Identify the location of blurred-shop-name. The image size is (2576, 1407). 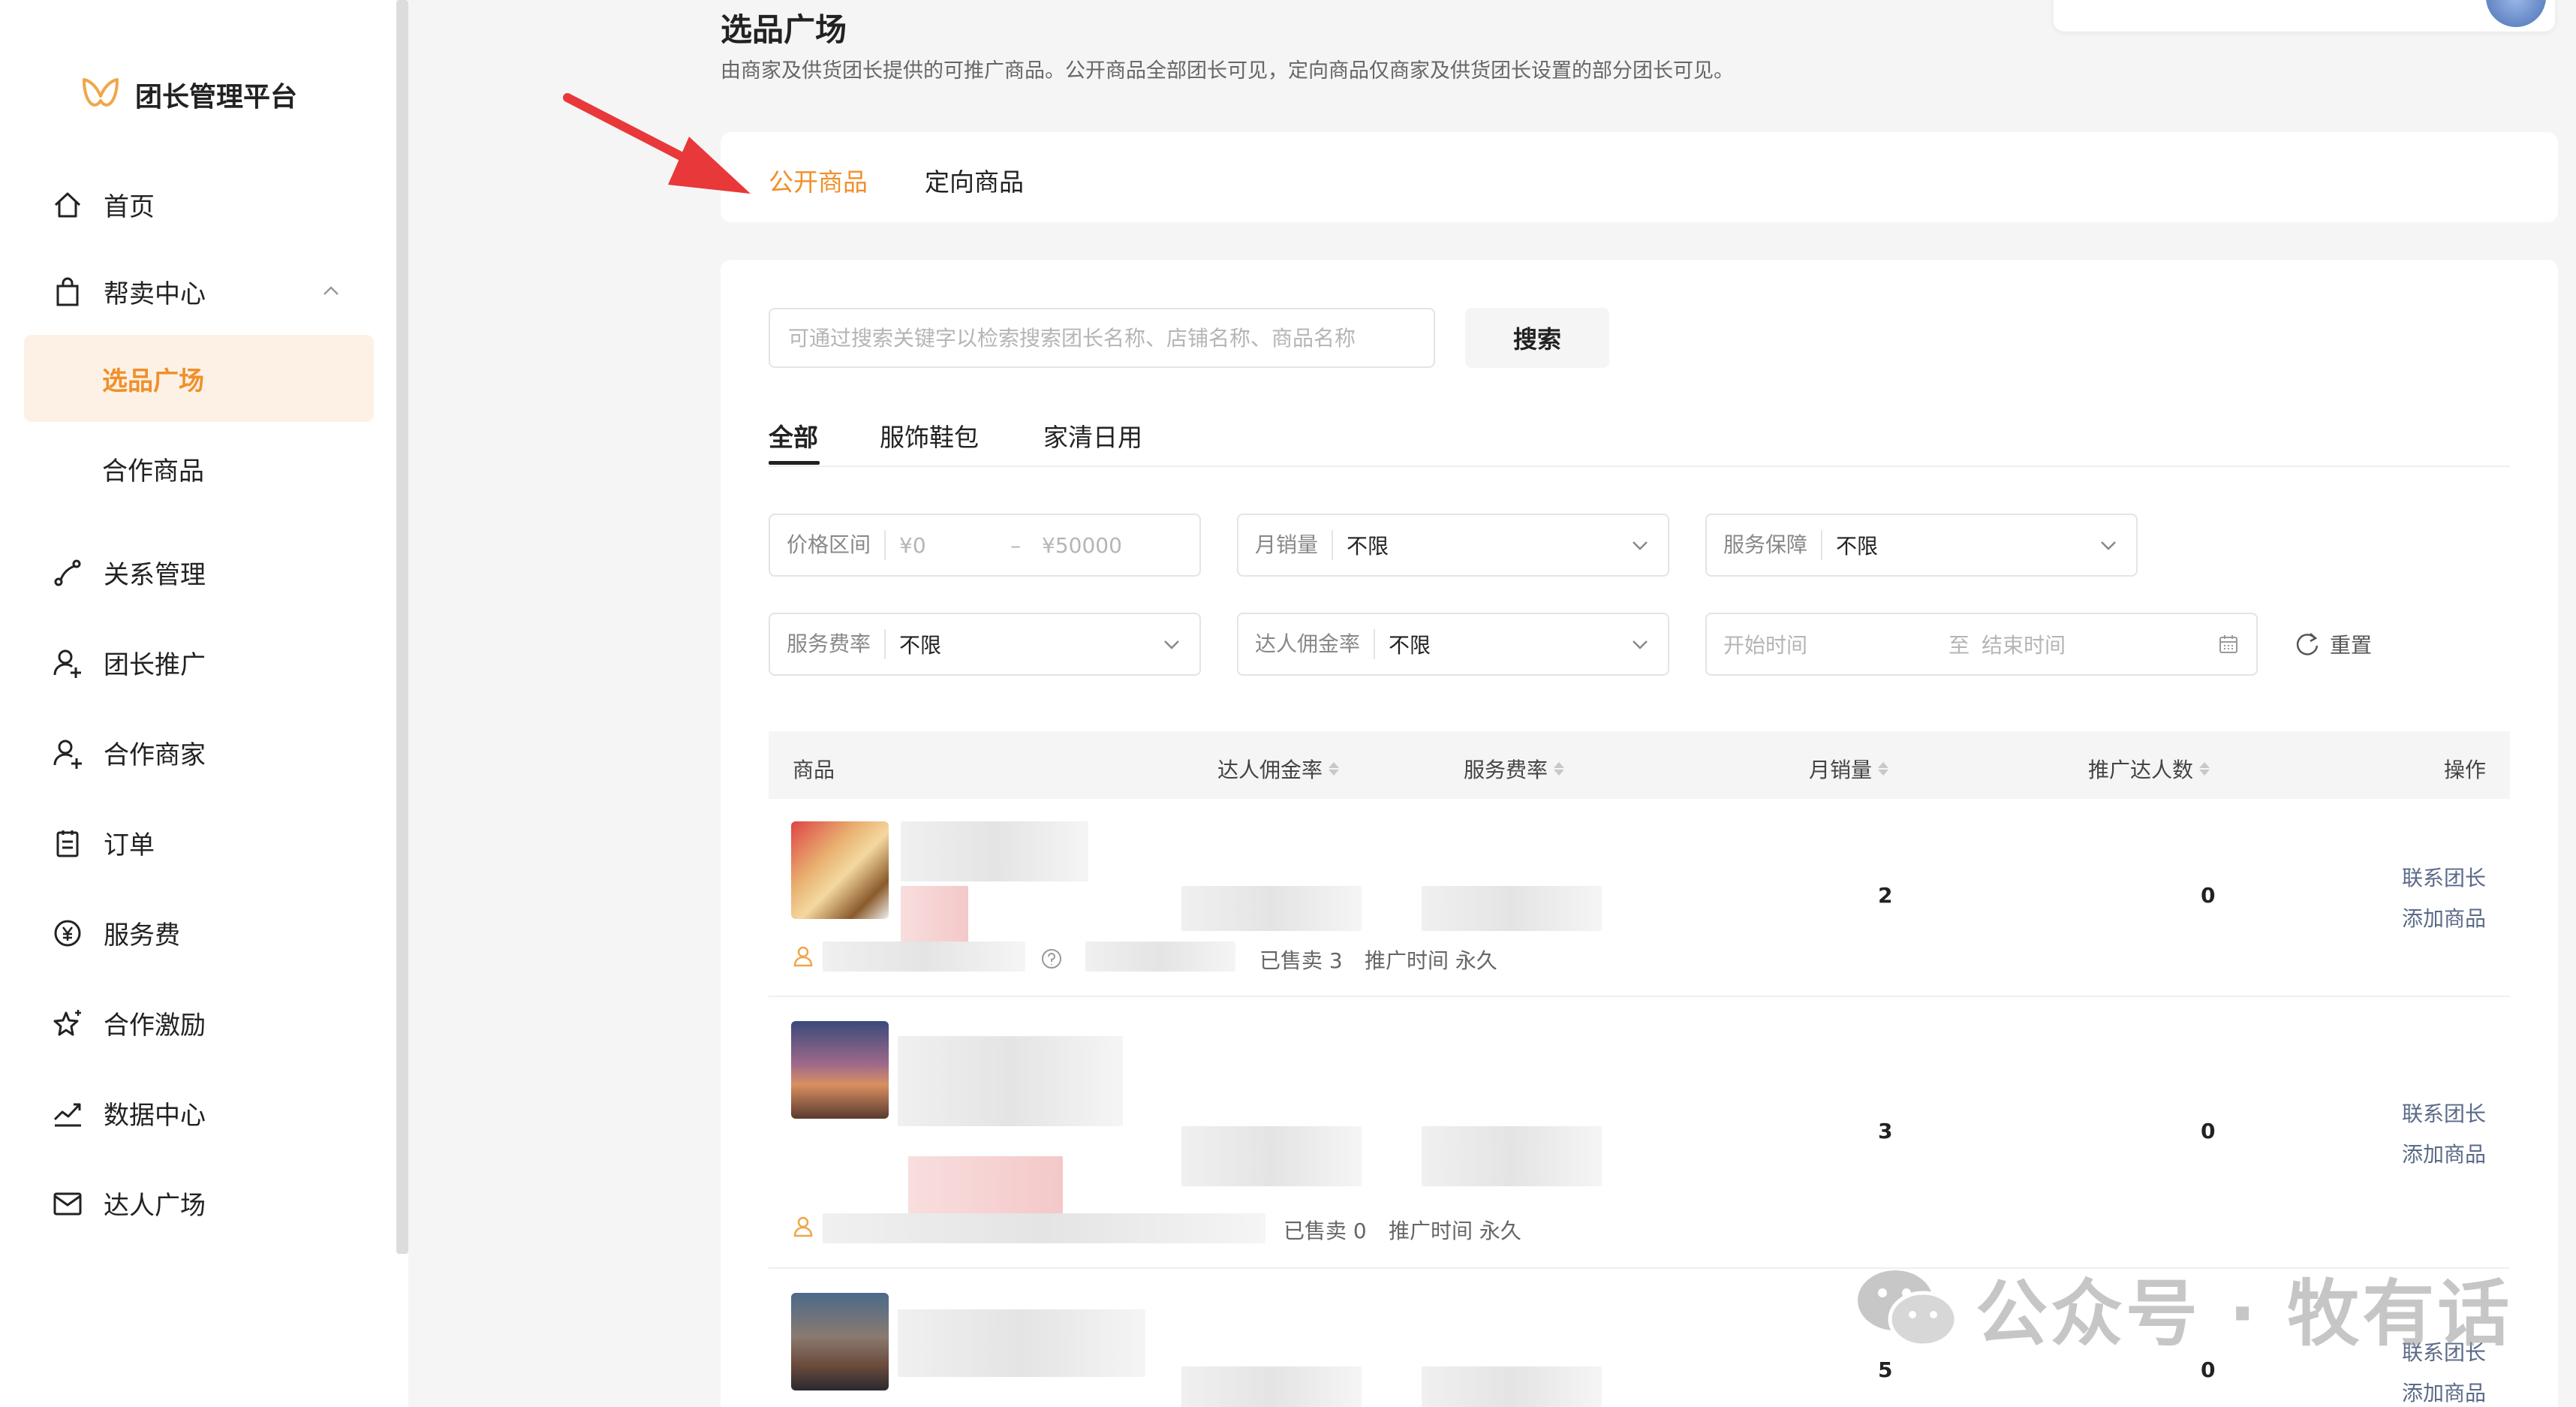
(1160, 957).